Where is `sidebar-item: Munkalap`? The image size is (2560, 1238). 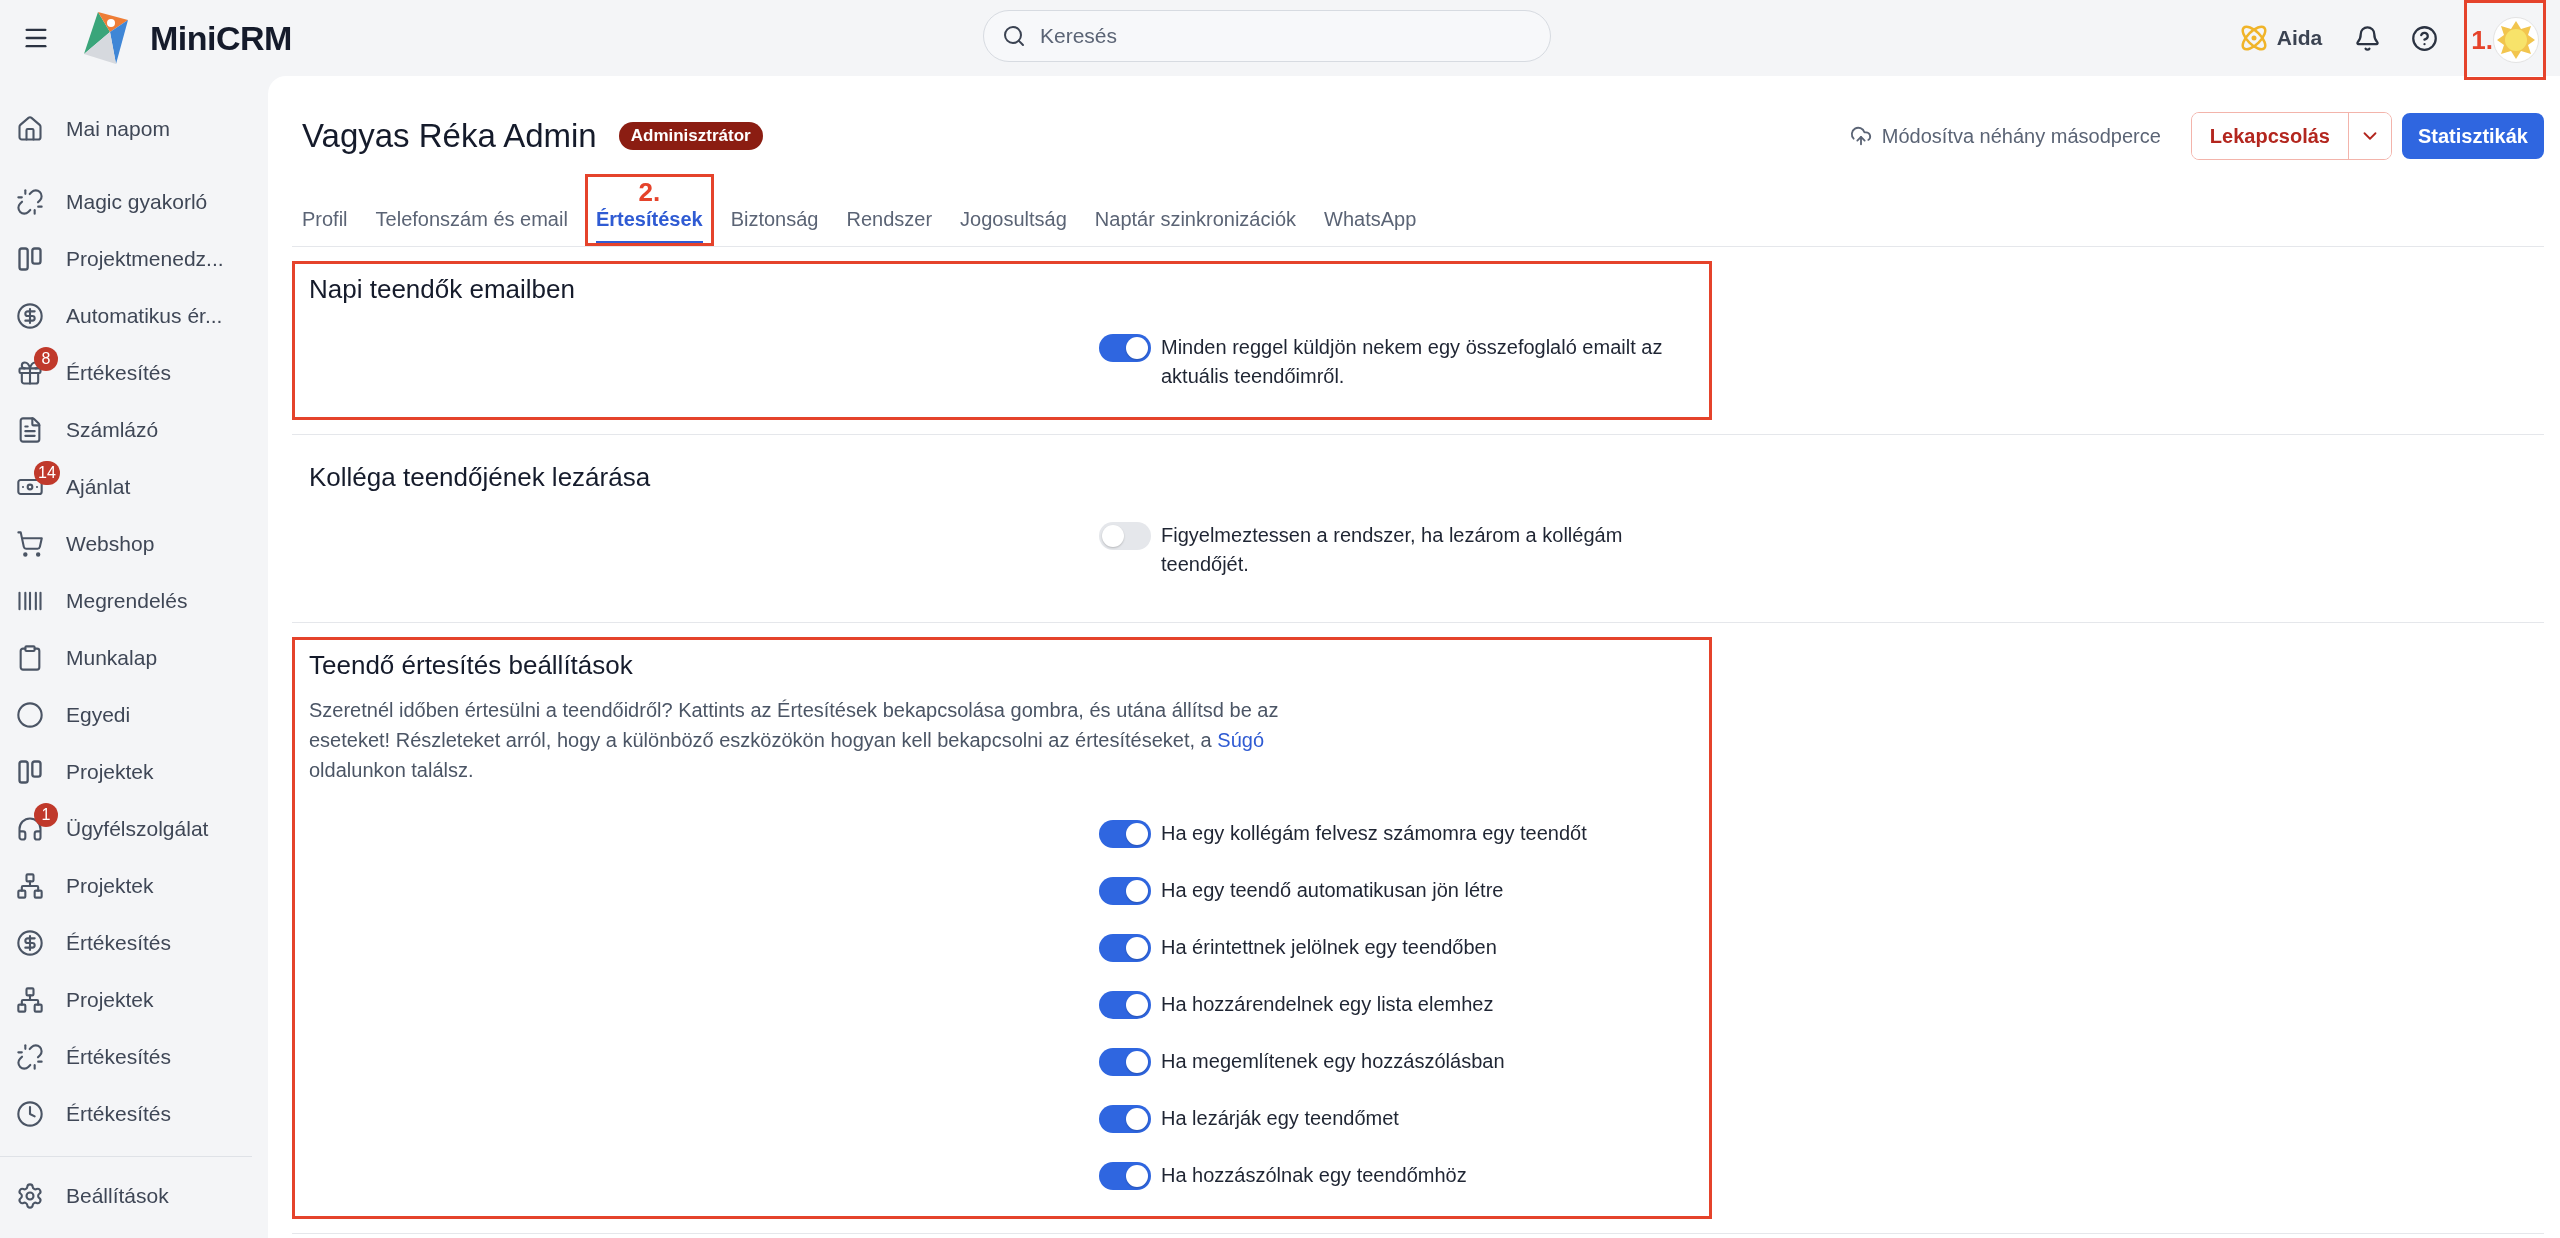
sidebar-item: Munkalap is located at coordinates (134, 657).